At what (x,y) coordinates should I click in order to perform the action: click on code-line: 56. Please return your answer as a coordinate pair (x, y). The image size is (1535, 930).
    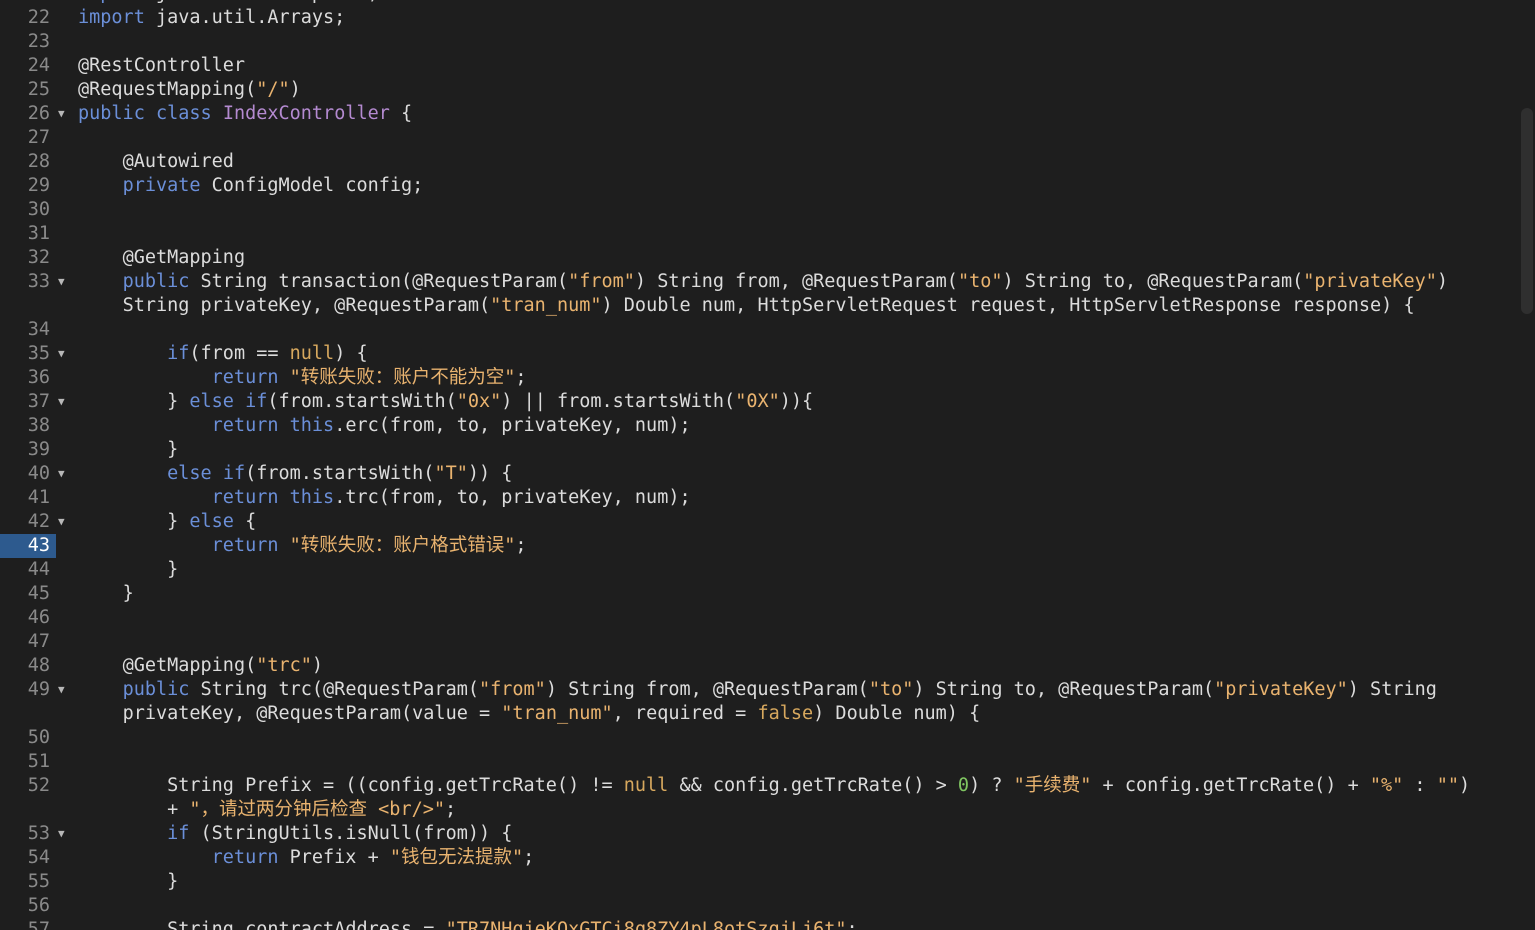
    Looking at the image, I should click on (757, 906).